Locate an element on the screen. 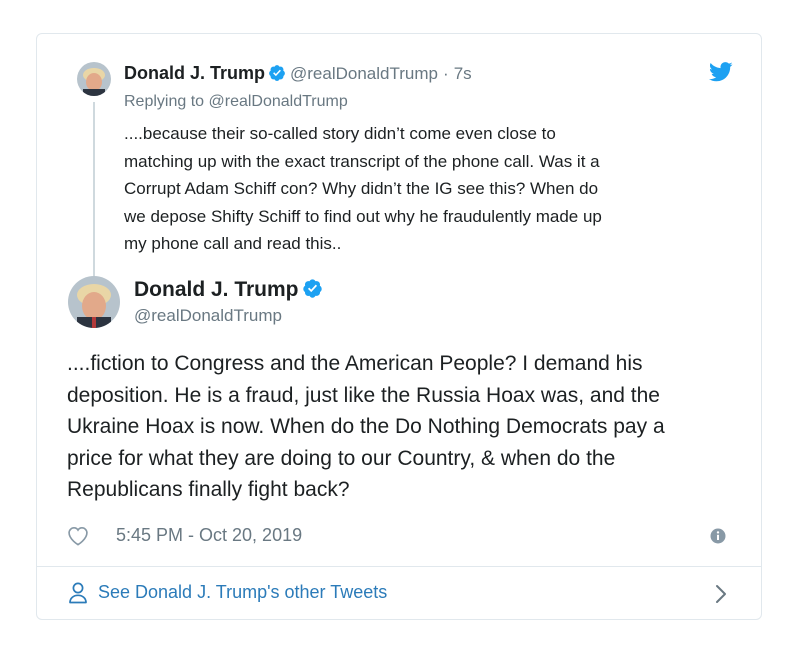  main-author-name: Donald J. Trump is located at coordinates (216, 289).